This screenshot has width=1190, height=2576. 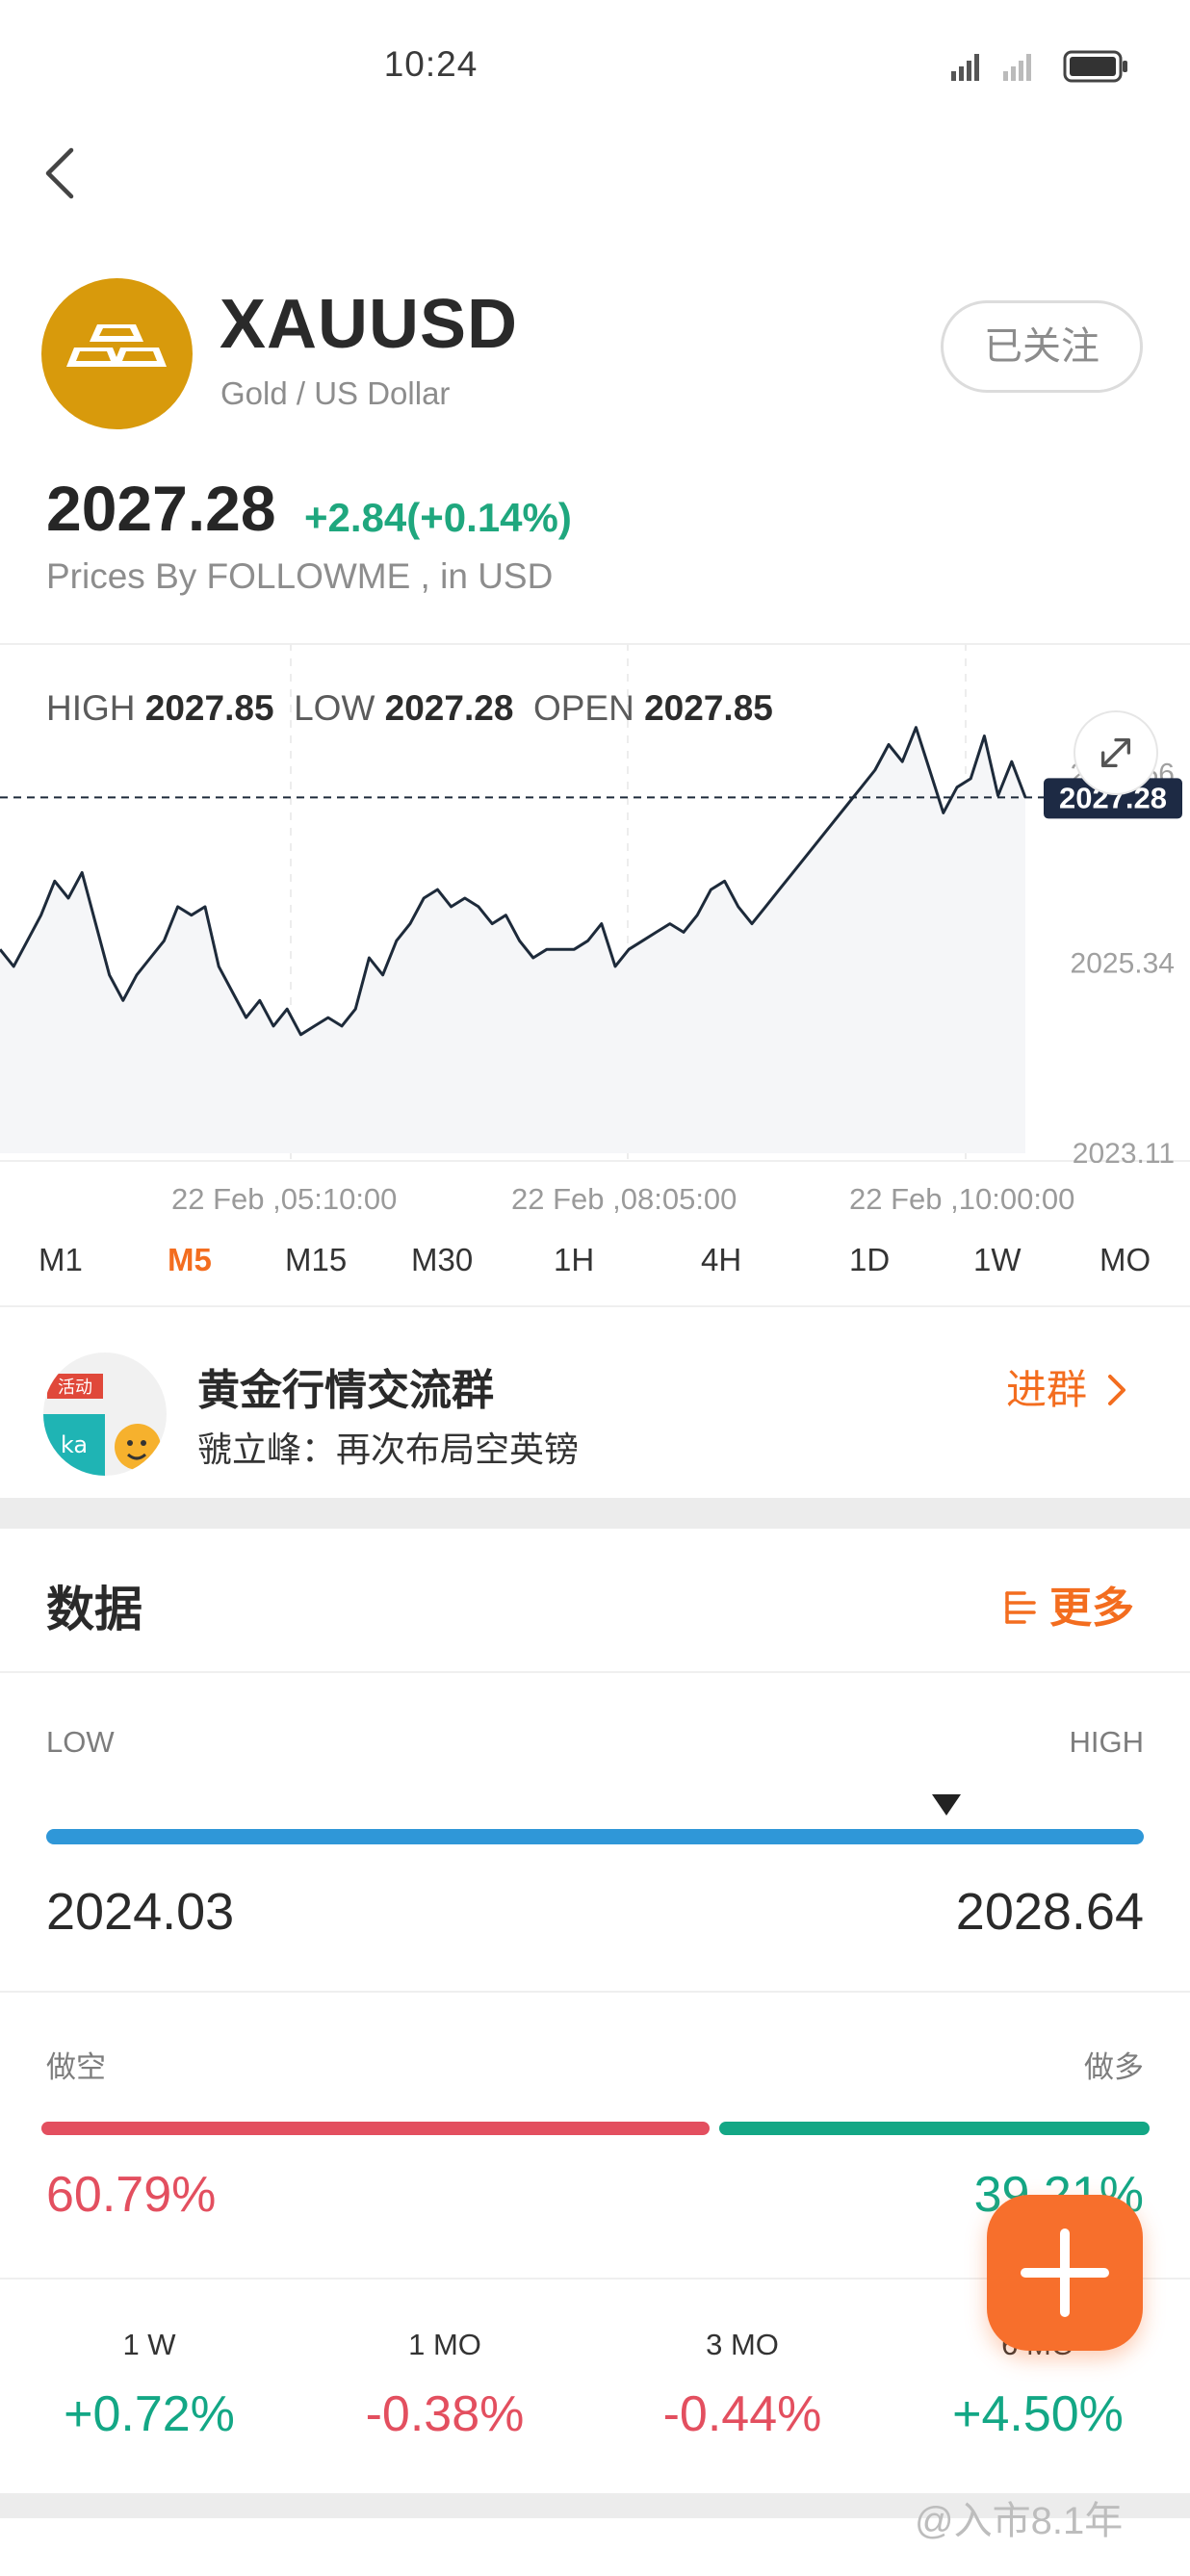 What do you see at coordinates (1017, 67) in the screenshot?
I see `signal-2-icon` at bounding box center [1017, 67].